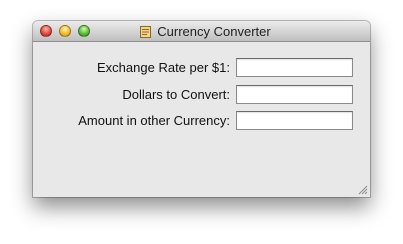 The image size is (403, 244). What do you see at coordinates (146, 31) in the screenshot?
I see `document-icon` at bounding box center [146, 31].